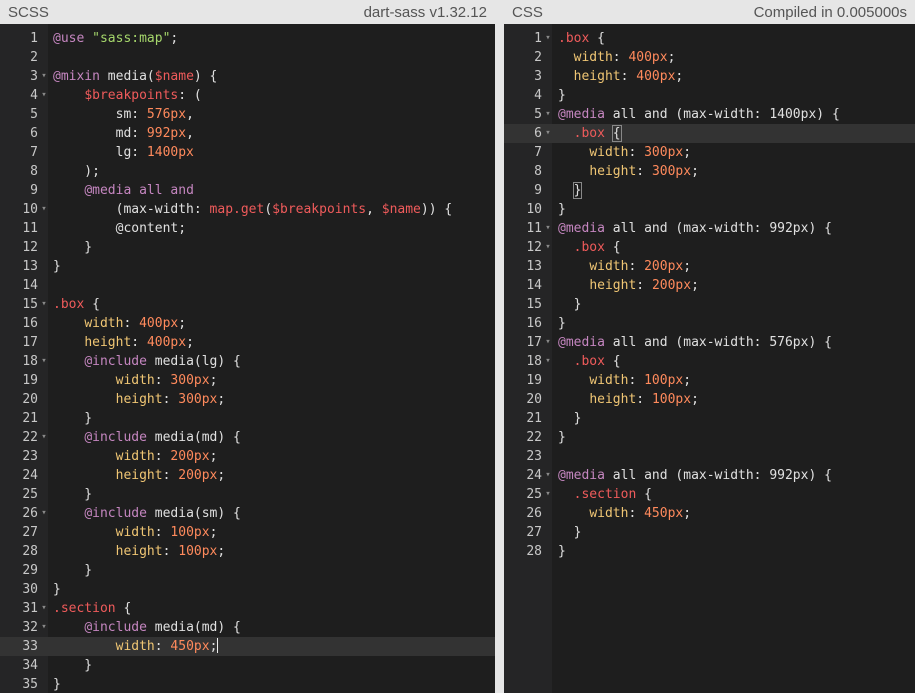 The height and width of the screenshot is (693, 915). Describe the element at coordinates (709, 247) in the screenshot. I see `code-line: 12 ▾ .box {` at that location.